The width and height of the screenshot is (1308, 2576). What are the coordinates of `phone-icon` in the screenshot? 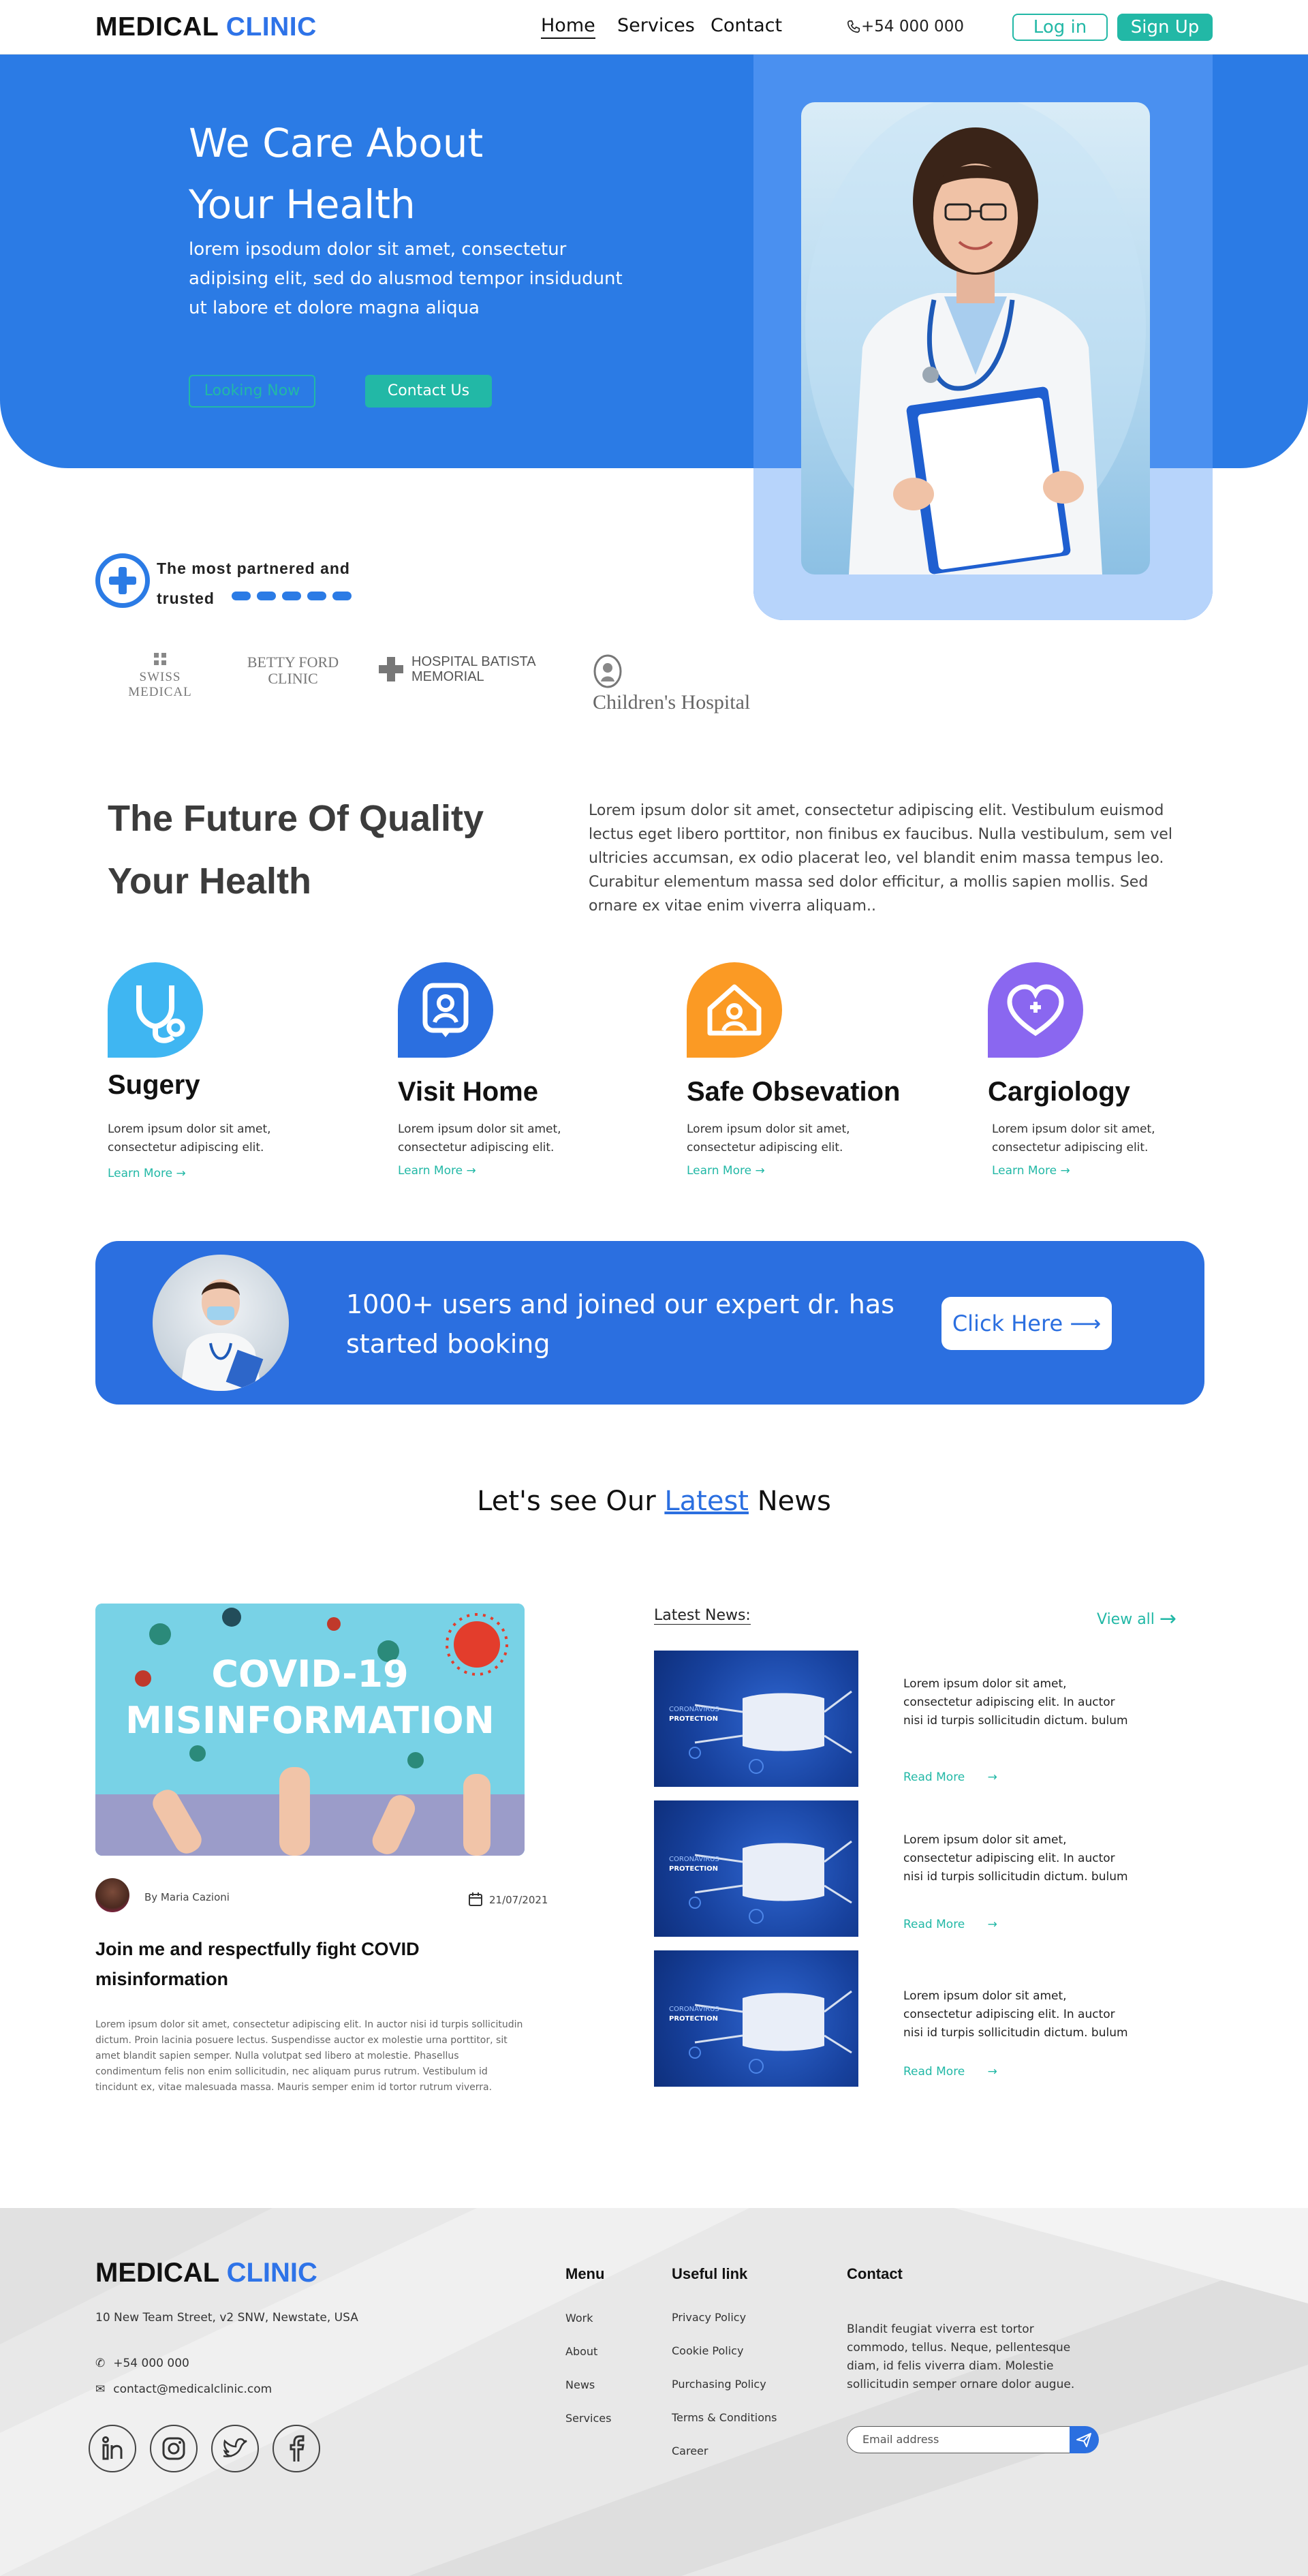 It's located at (853, 26).